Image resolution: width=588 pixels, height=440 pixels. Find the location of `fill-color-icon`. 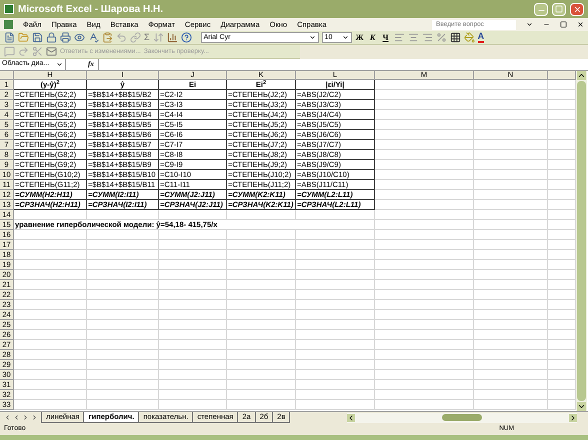

fill-color-icon is located at coordinates (469, 37).